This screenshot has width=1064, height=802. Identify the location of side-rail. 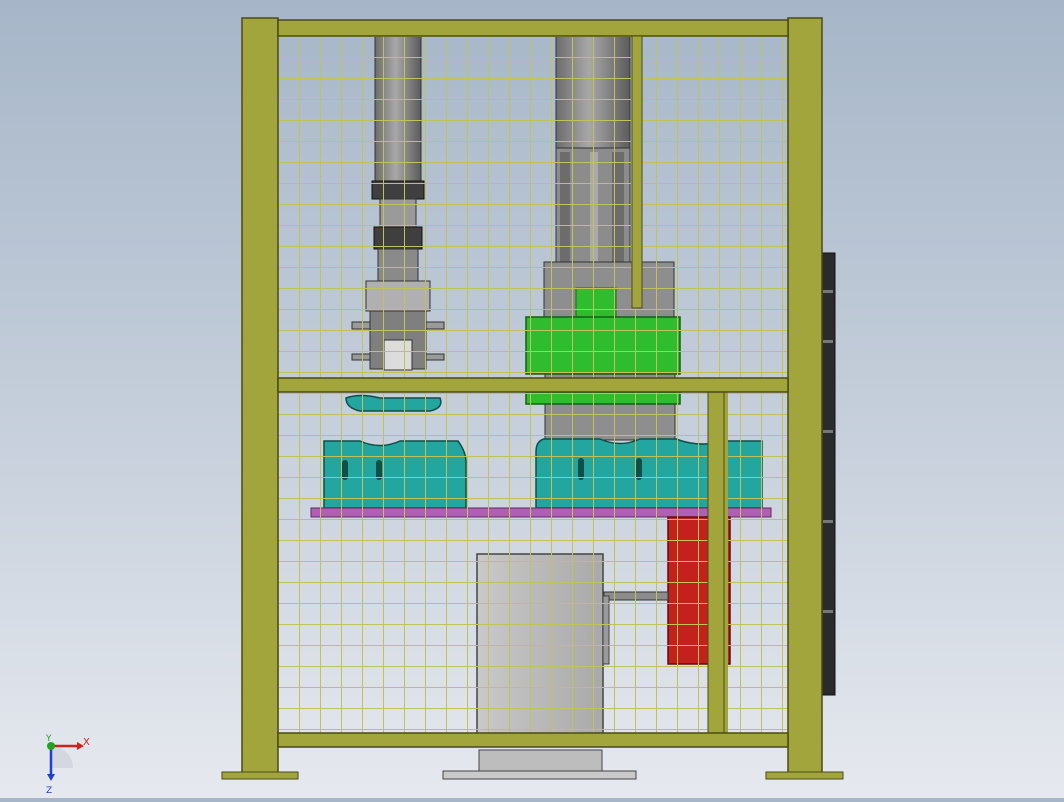
(828, 474).